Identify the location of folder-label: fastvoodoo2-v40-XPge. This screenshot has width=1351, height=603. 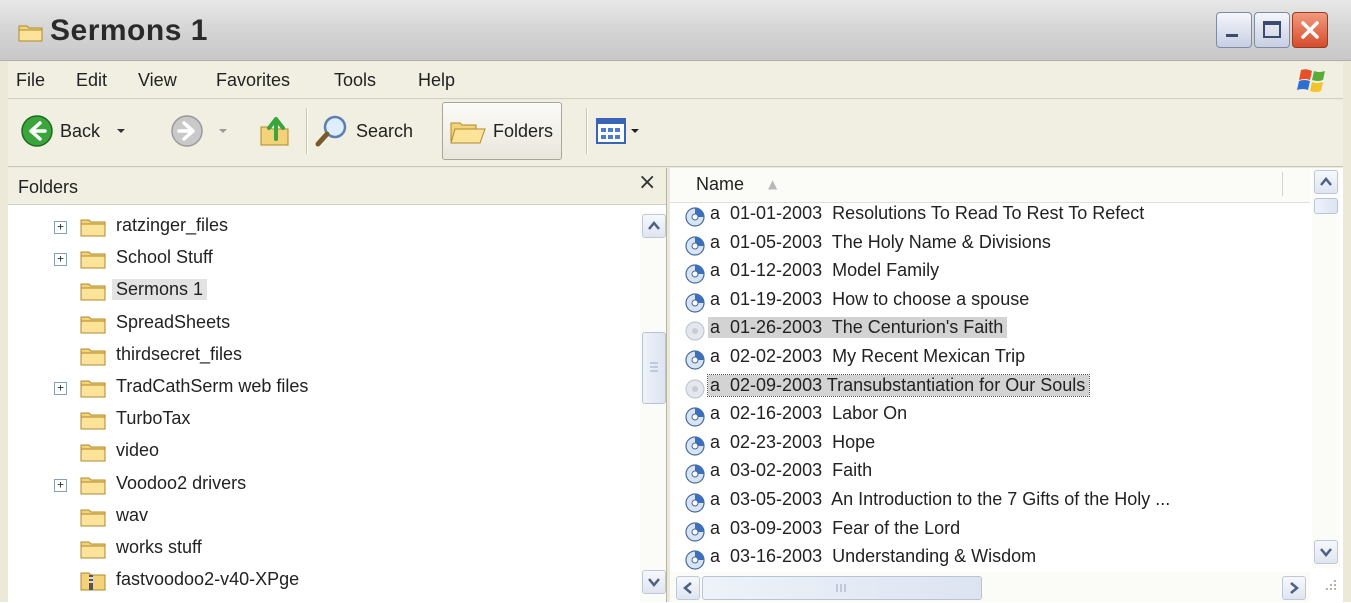
(208, 579).